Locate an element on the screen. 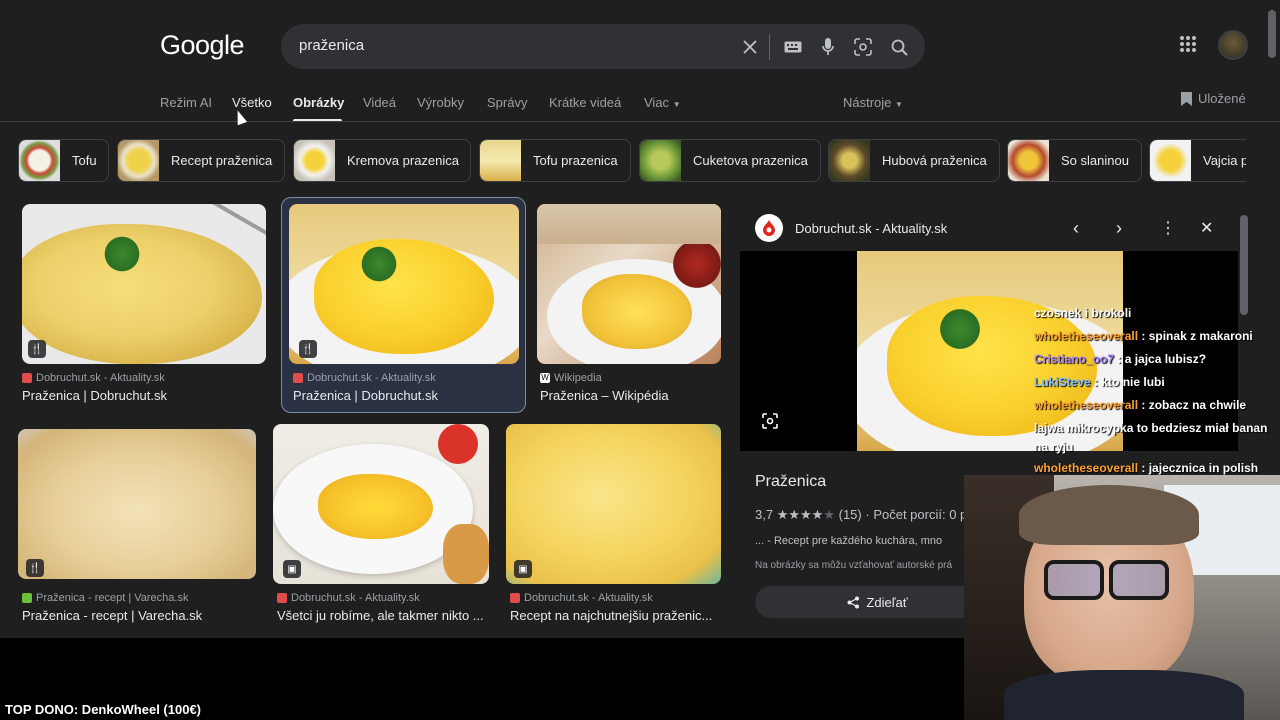 This screenshot has height=720, width=1280. chip-label: Tofu prazenica is located at coordinates (575, 160).